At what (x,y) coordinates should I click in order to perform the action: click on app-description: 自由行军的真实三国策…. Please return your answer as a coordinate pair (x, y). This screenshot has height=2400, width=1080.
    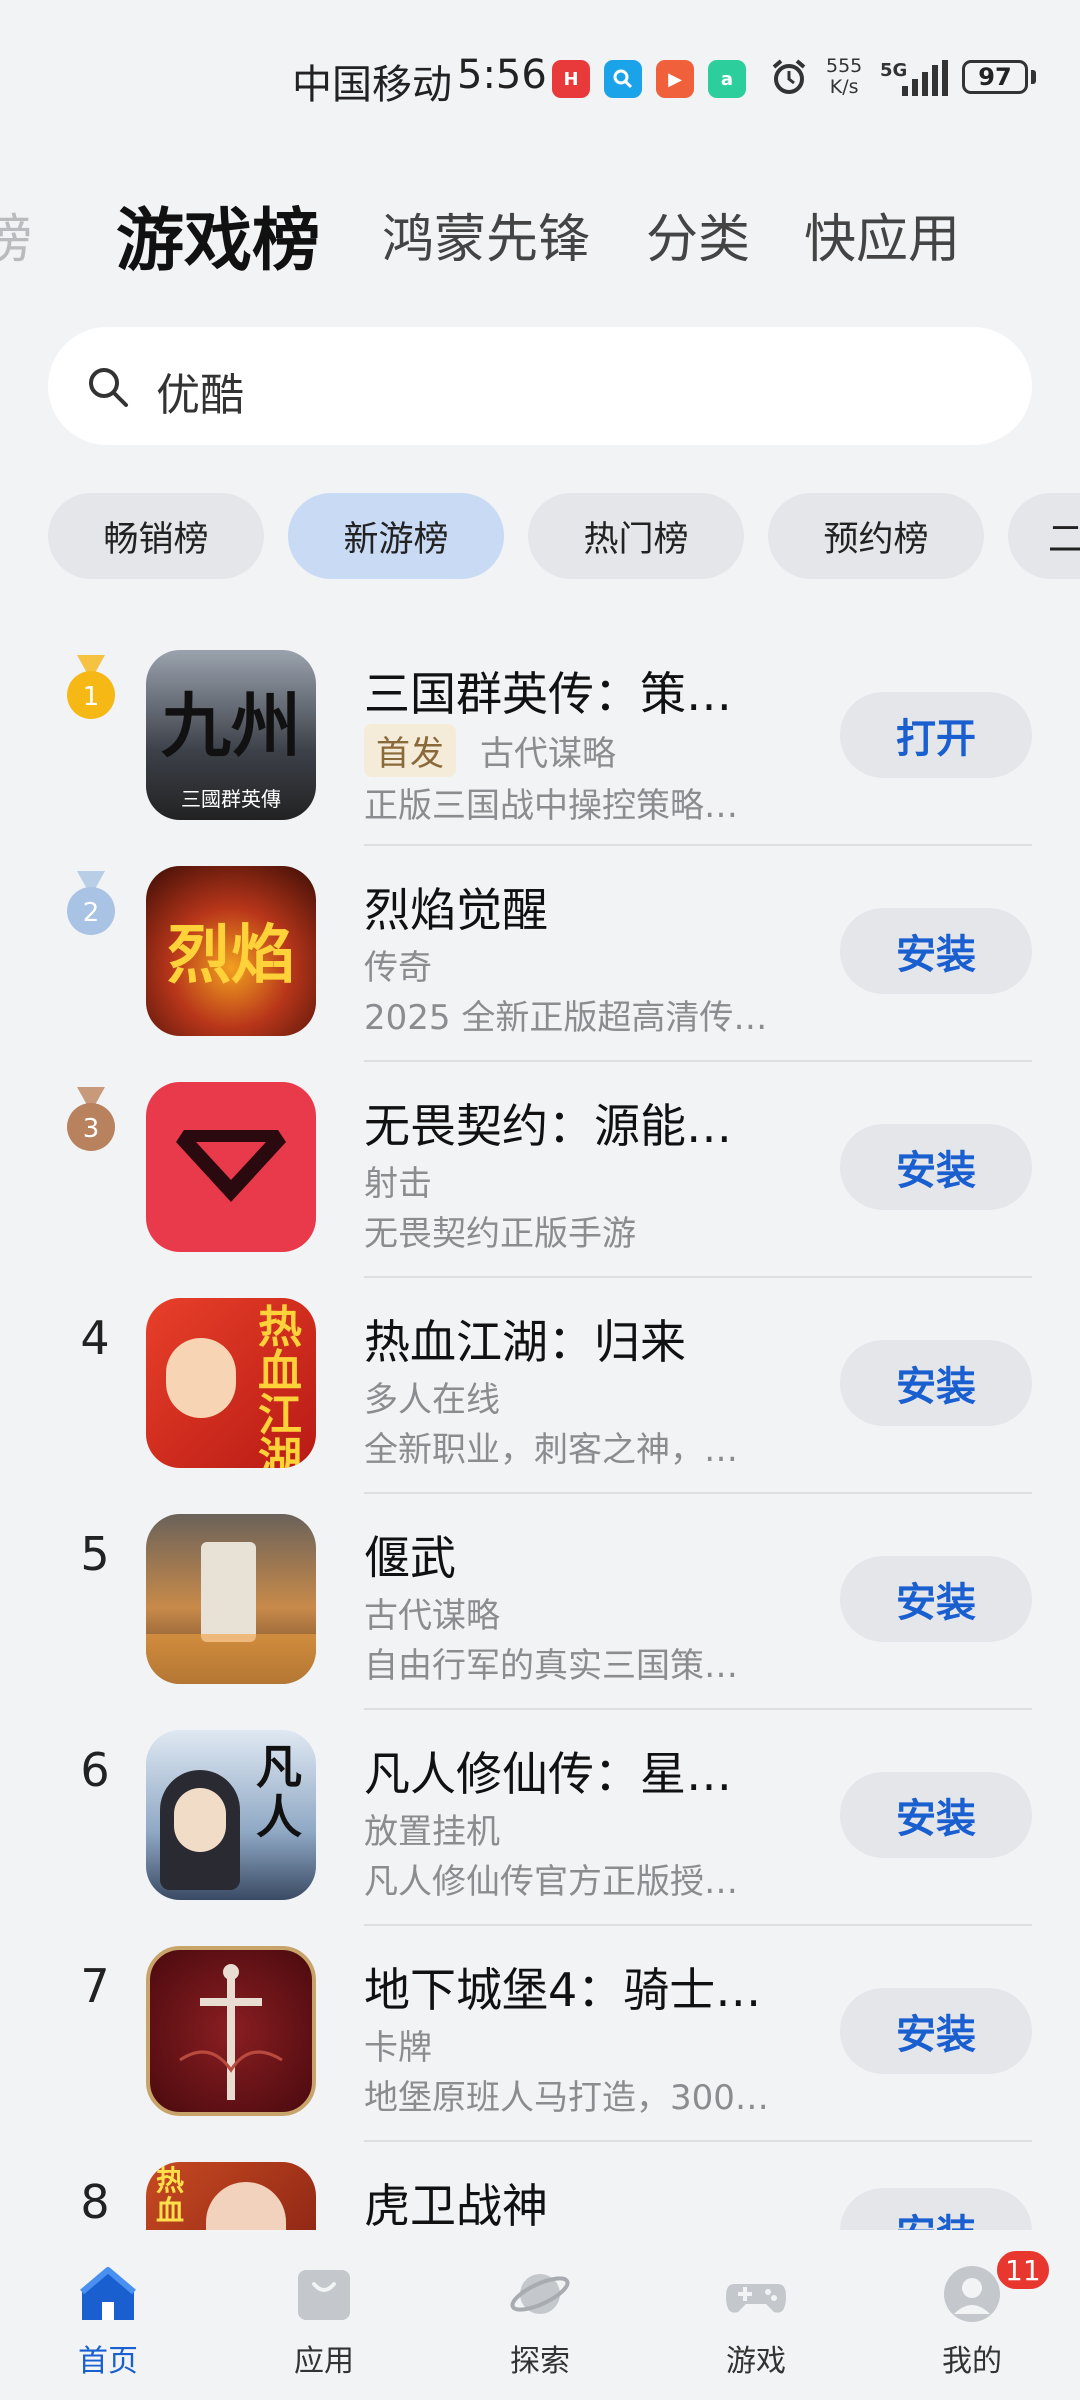
    Looking at the image, I should click on (551, 1666).